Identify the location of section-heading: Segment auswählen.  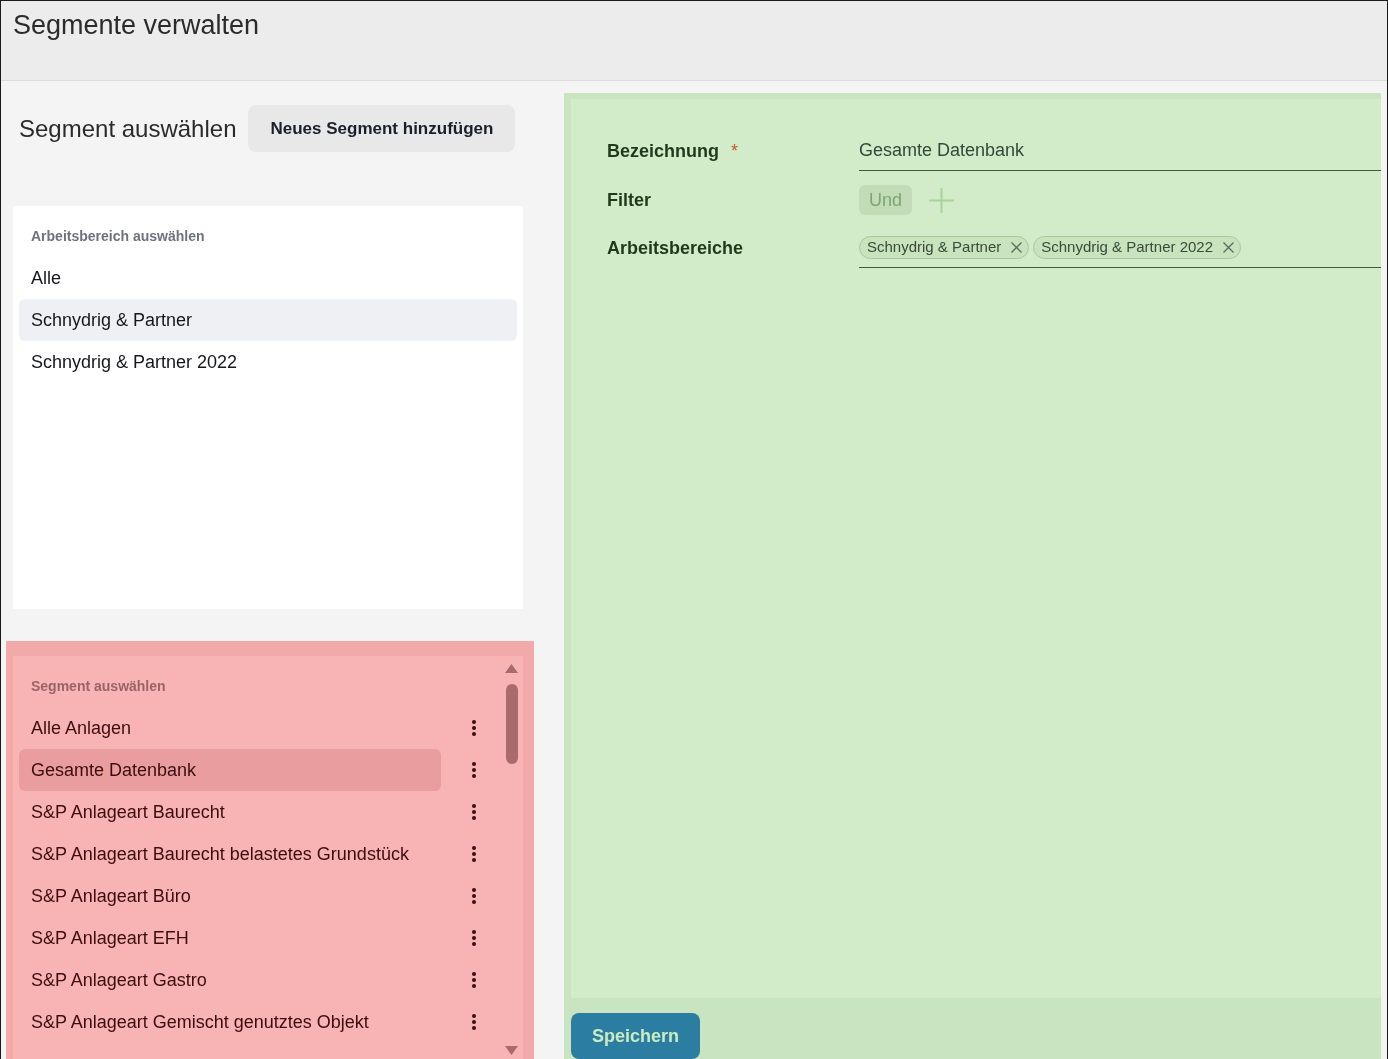
(128, 128).